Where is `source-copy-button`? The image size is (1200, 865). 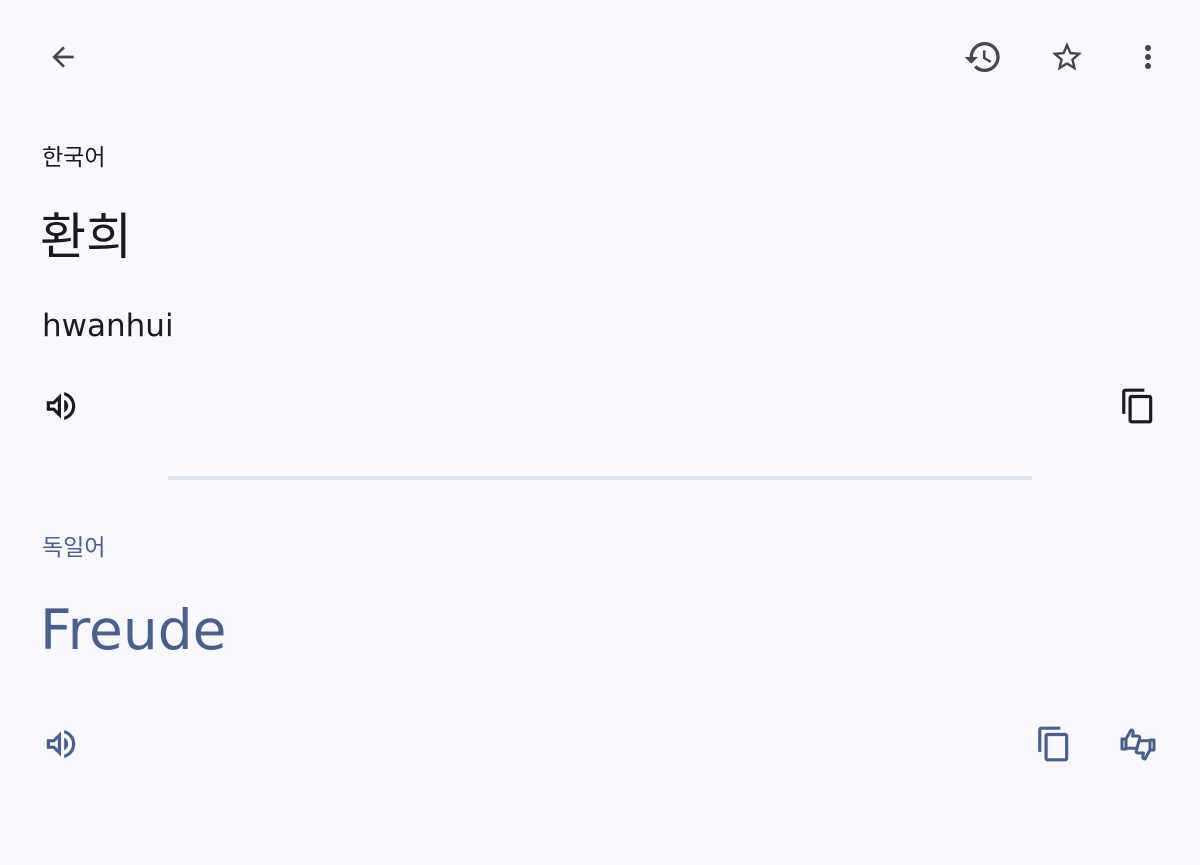 source-copy-button is located at coordinates (1138, 406).